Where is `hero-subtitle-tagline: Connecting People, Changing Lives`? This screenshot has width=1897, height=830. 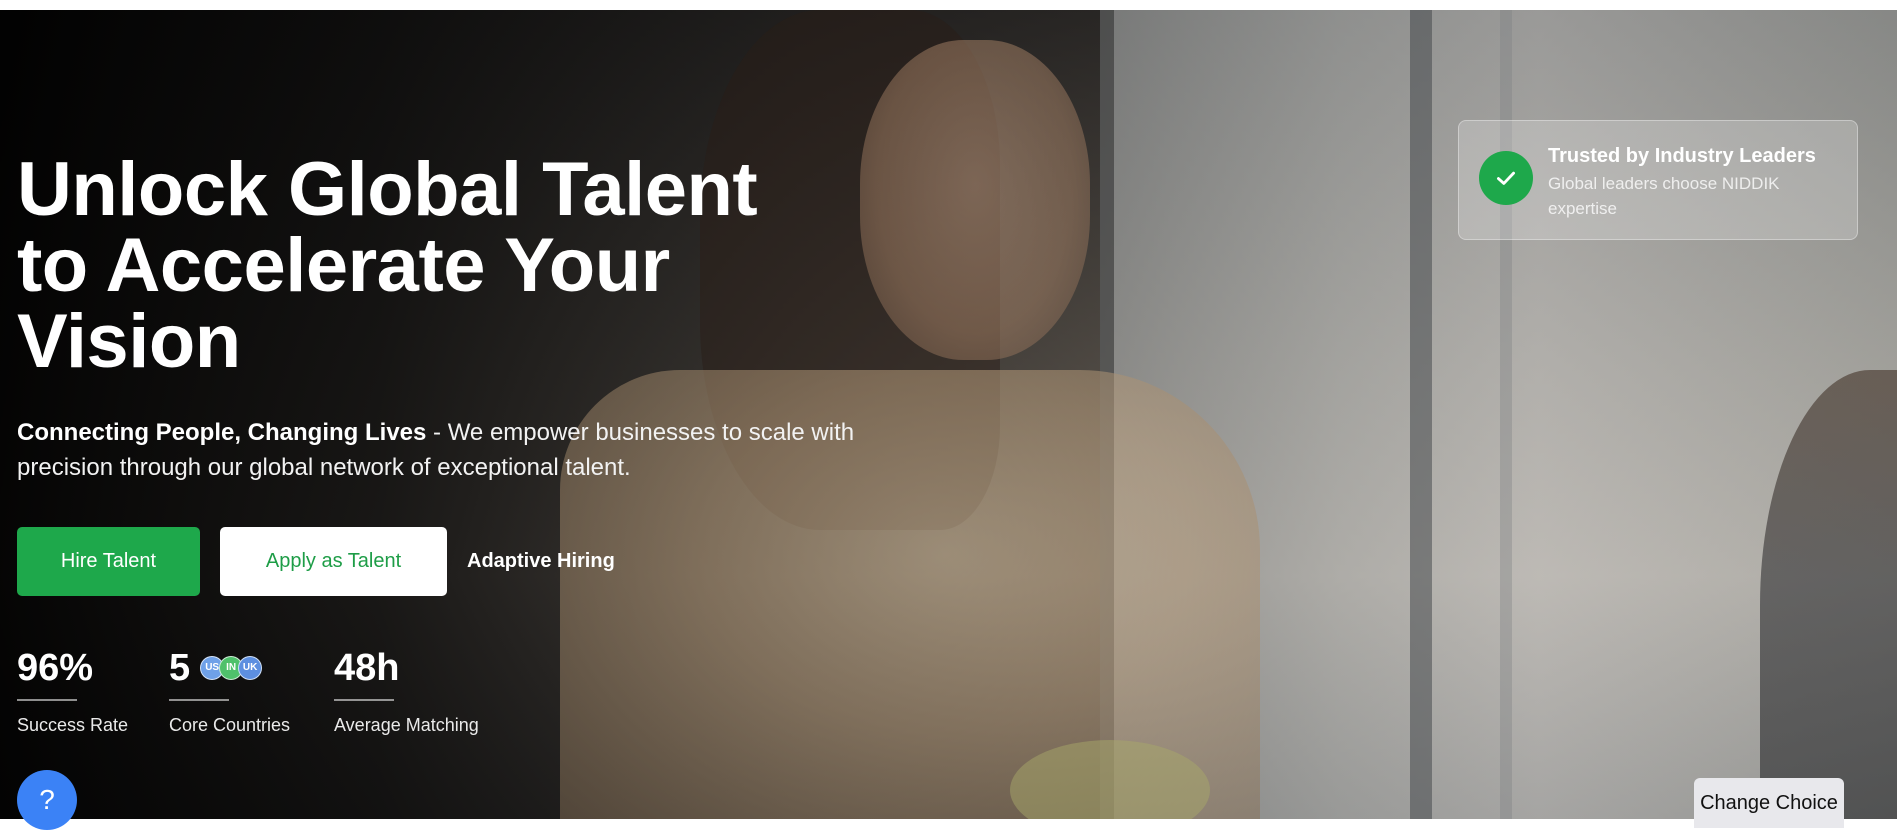 hero-subtitle-tagline: Connecting People, Changing Lives is located at coordinates (222, 432).